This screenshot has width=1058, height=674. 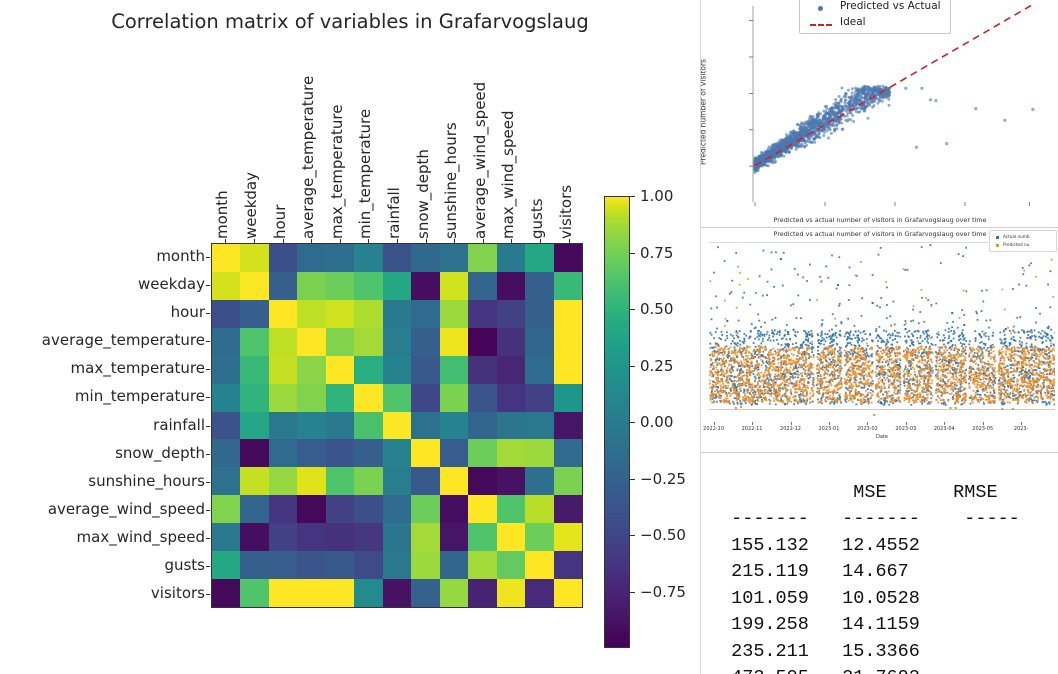 What do you see at coordinates (1016, 244) in the screenshot?
I see `legend-label: Predicted nu` at bounding box center [1016, 244].